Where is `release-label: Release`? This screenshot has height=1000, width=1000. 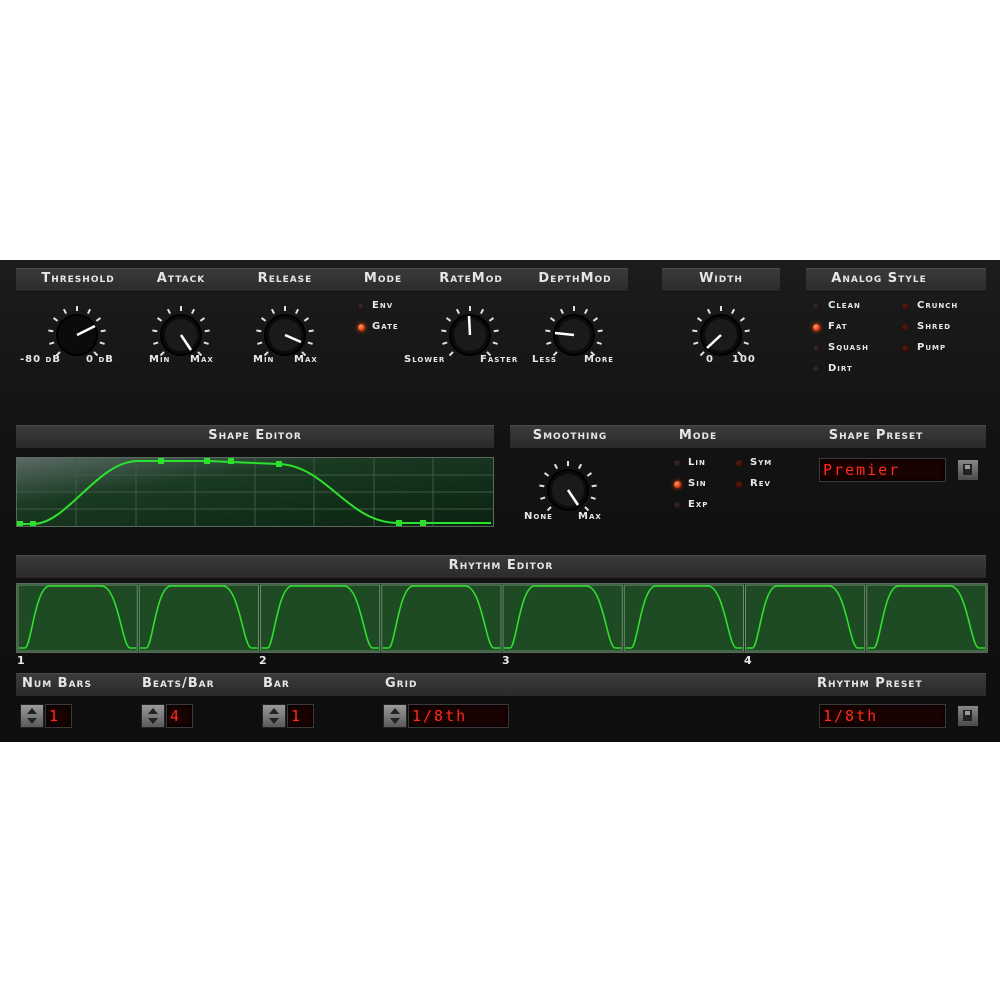
release-label: Release is located at coordinates (285, 278).